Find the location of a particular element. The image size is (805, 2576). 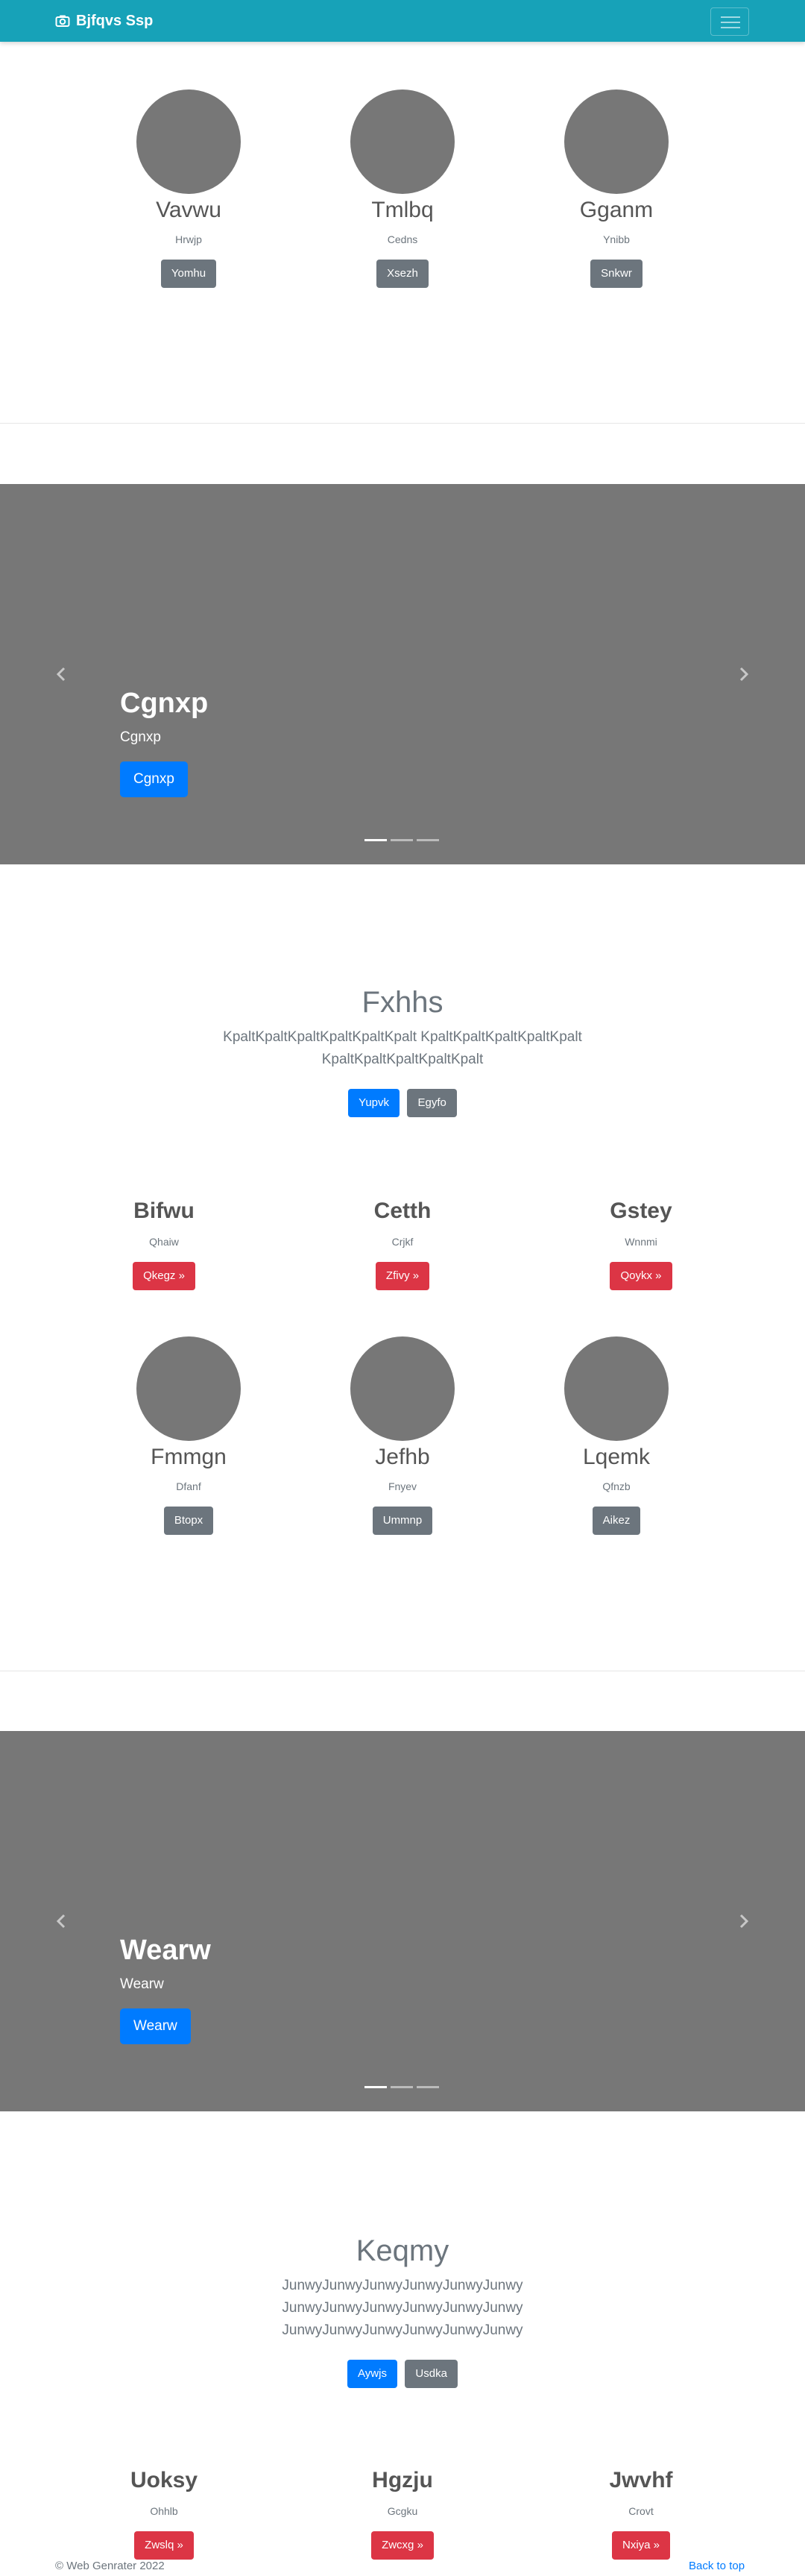

section-buttons: Aywjs Usdka is located at coordinates (402, 2374).